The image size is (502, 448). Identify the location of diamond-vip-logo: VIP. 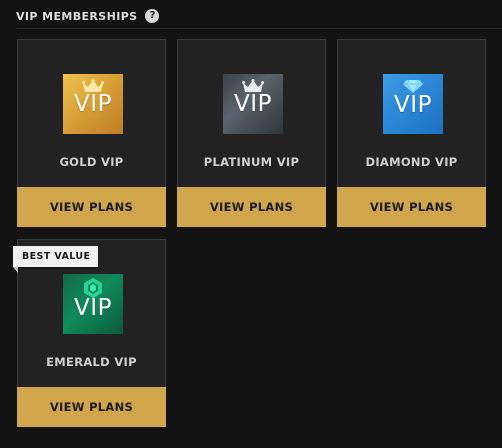
(413, 104).